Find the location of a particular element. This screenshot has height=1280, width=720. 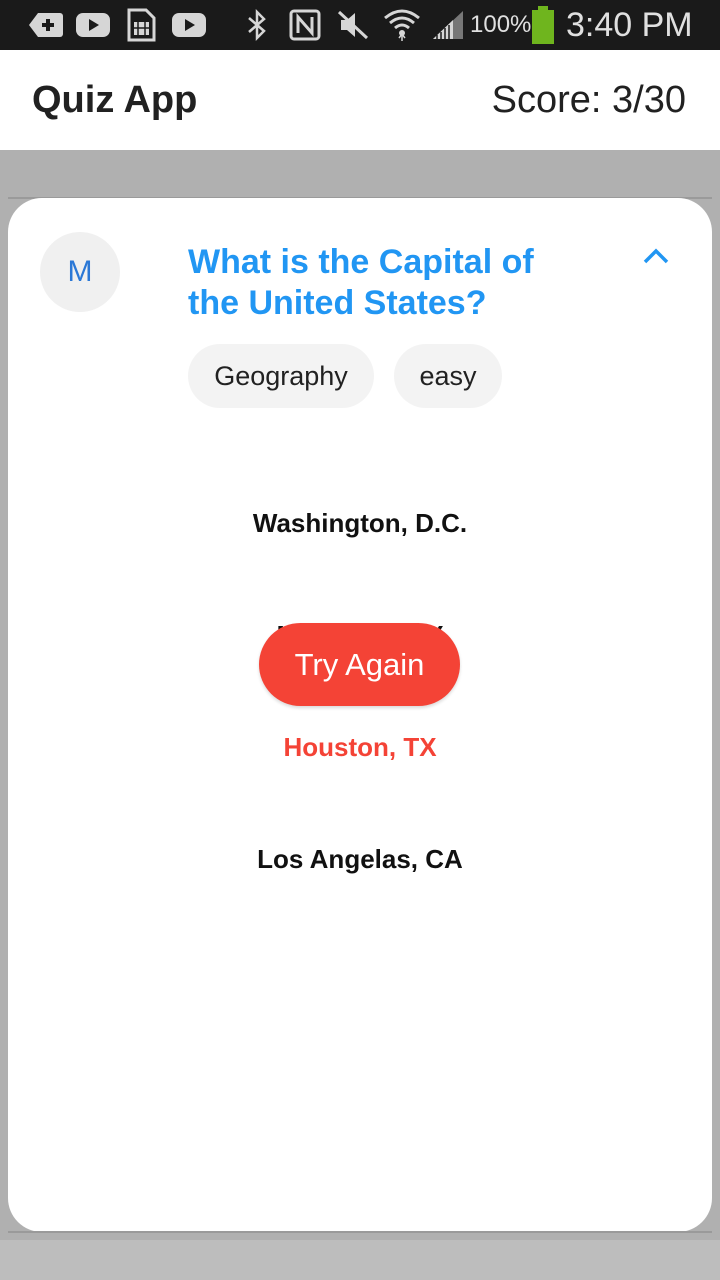

mute-icon is located at coordinates (353, 25).